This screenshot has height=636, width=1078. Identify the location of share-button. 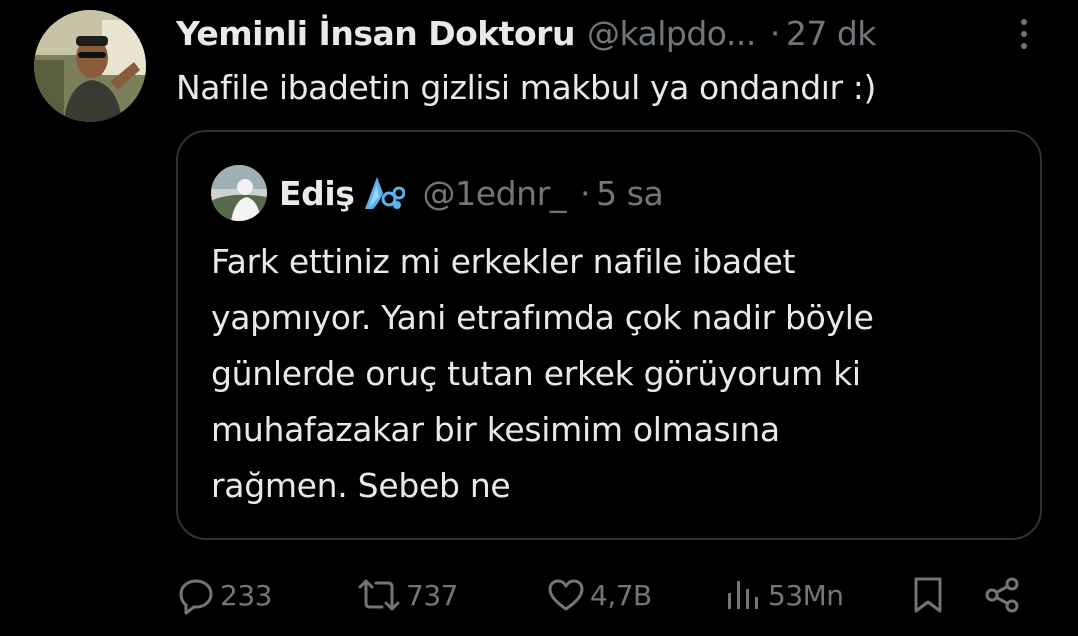
(1002, 595).